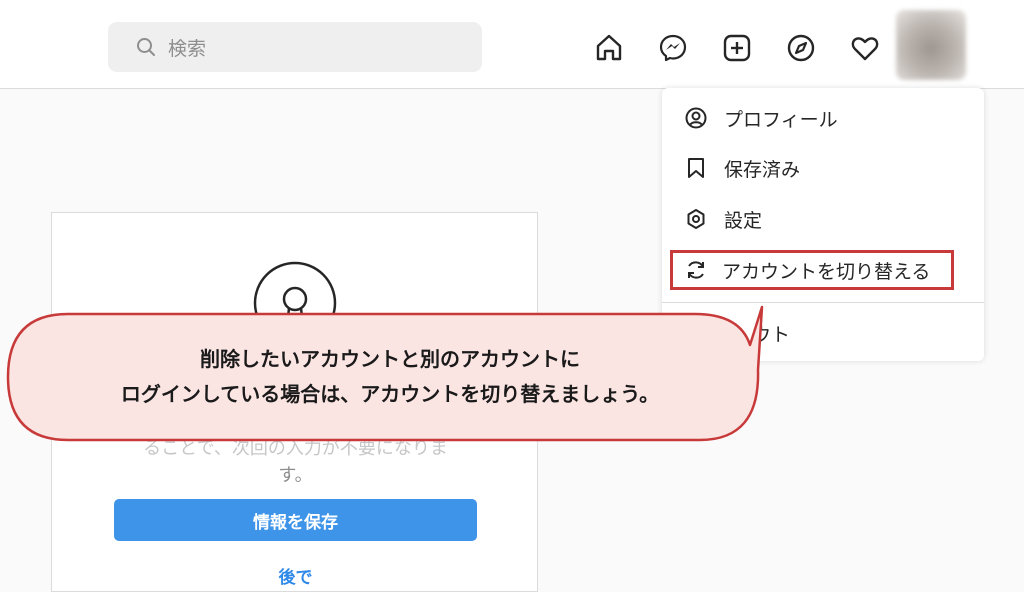 The image size is (1024, 592). Describe the element at coordinates (696, 168) in the screenshot. I see `bookmark-icon` at that location.